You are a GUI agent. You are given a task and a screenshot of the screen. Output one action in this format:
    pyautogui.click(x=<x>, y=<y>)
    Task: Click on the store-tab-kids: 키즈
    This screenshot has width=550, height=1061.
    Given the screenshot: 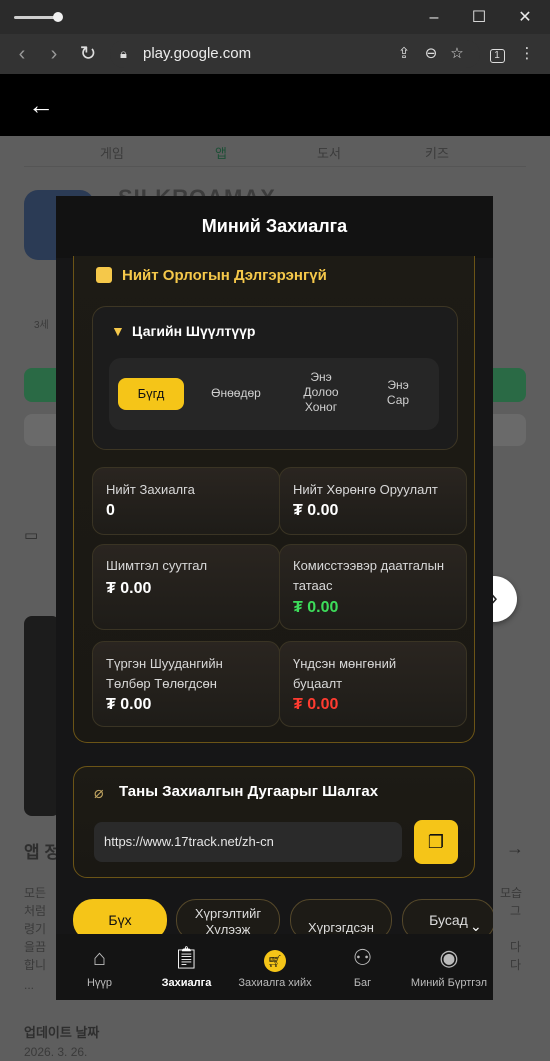 What is the action you would take?
    pyautogui.click(x=437, y=152)
    